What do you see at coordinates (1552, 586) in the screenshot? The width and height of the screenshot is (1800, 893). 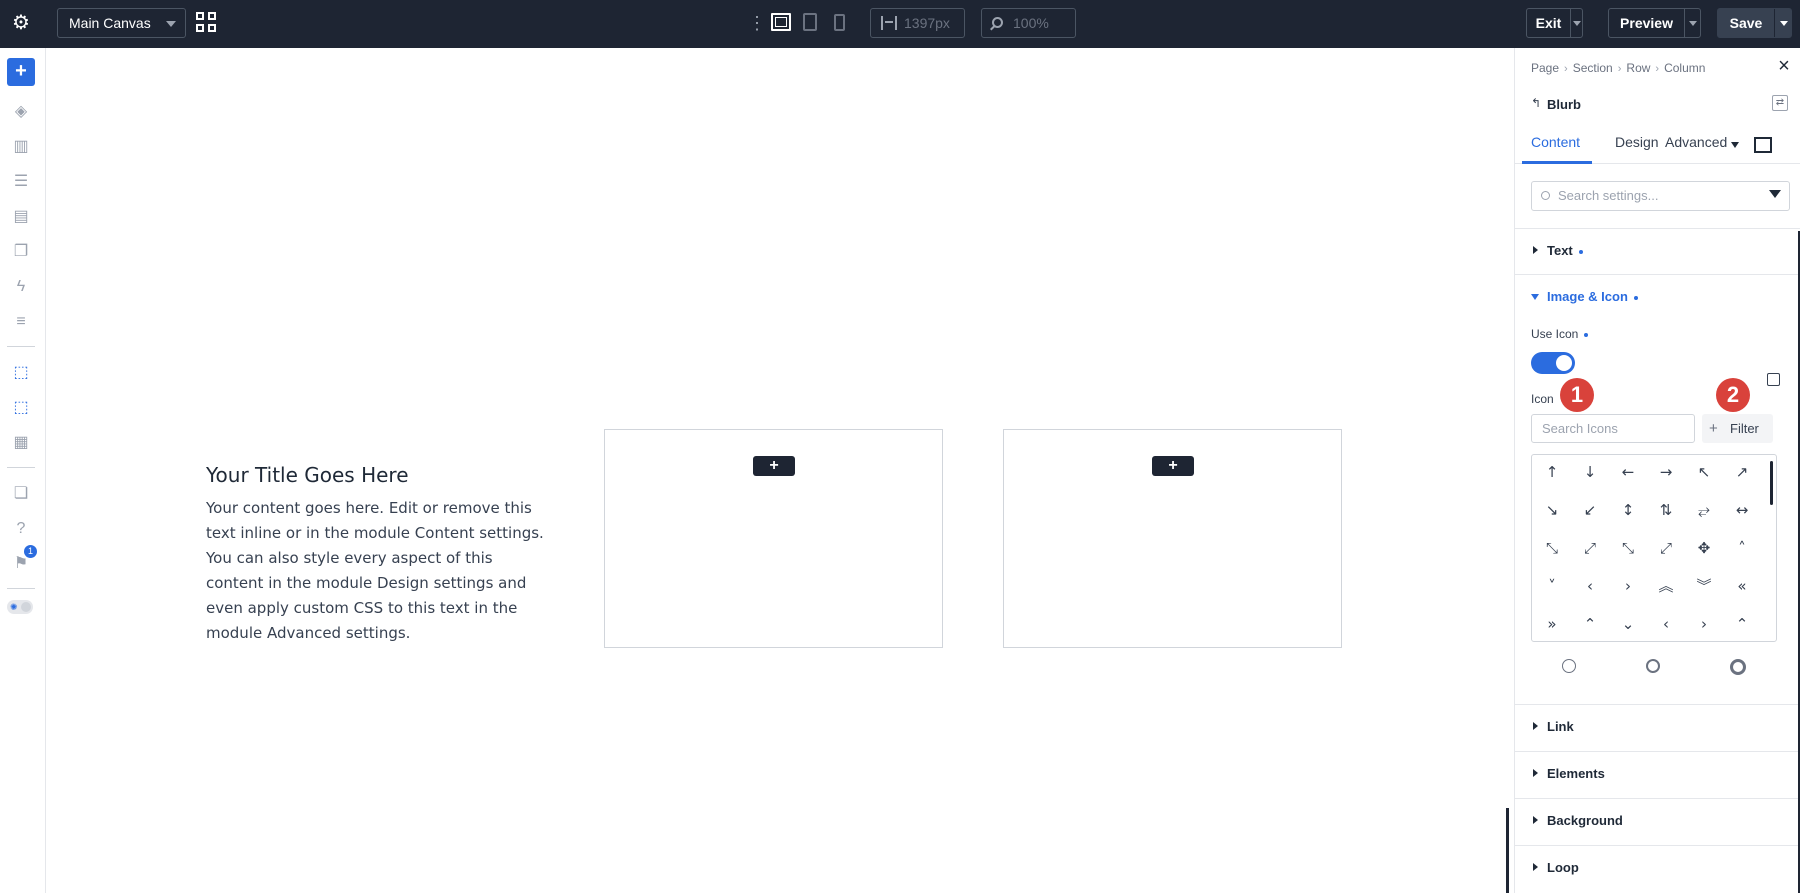 I see `caret-down-icon: ˅` at bounding box center [1552, 586].